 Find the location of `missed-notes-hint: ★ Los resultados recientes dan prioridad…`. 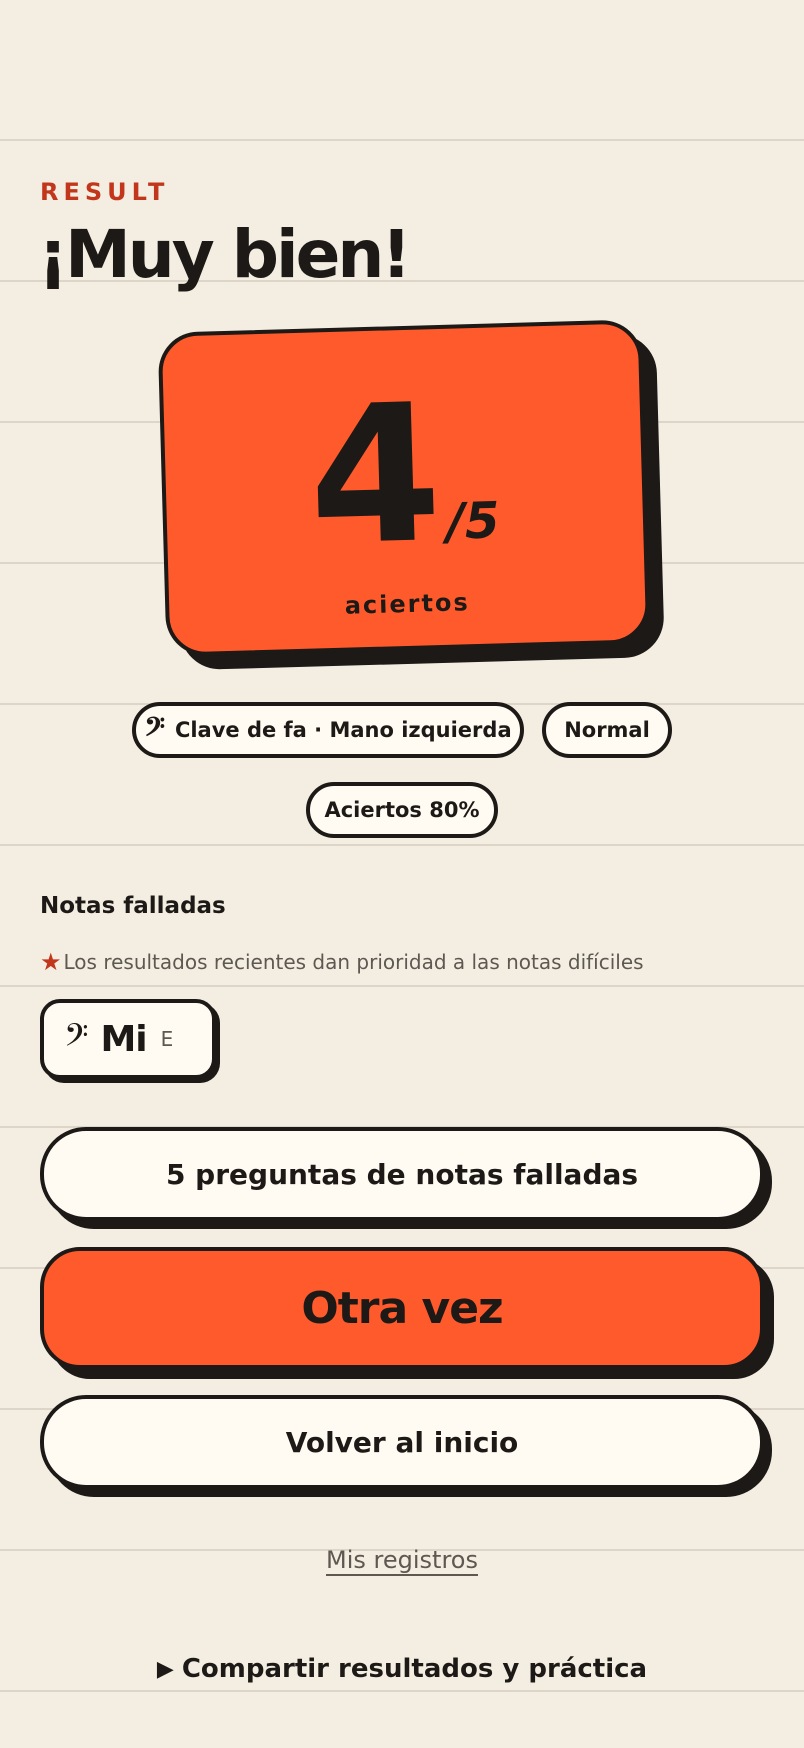

missed-notes-hint: ★ Los resultados recientes dan prioridad… is located at coordinates (342, 962).